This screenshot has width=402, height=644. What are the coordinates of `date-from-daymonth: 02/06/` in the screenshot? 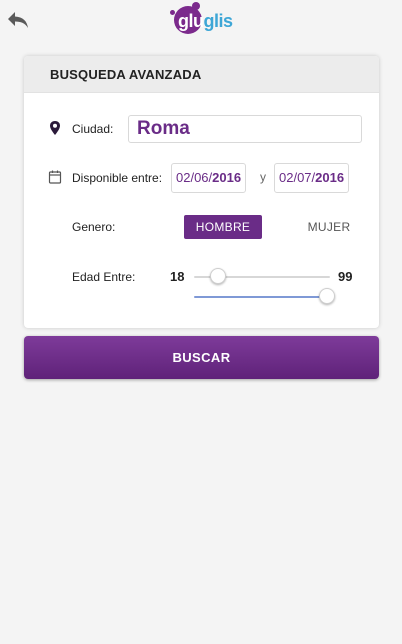 It's located at (194, 177).